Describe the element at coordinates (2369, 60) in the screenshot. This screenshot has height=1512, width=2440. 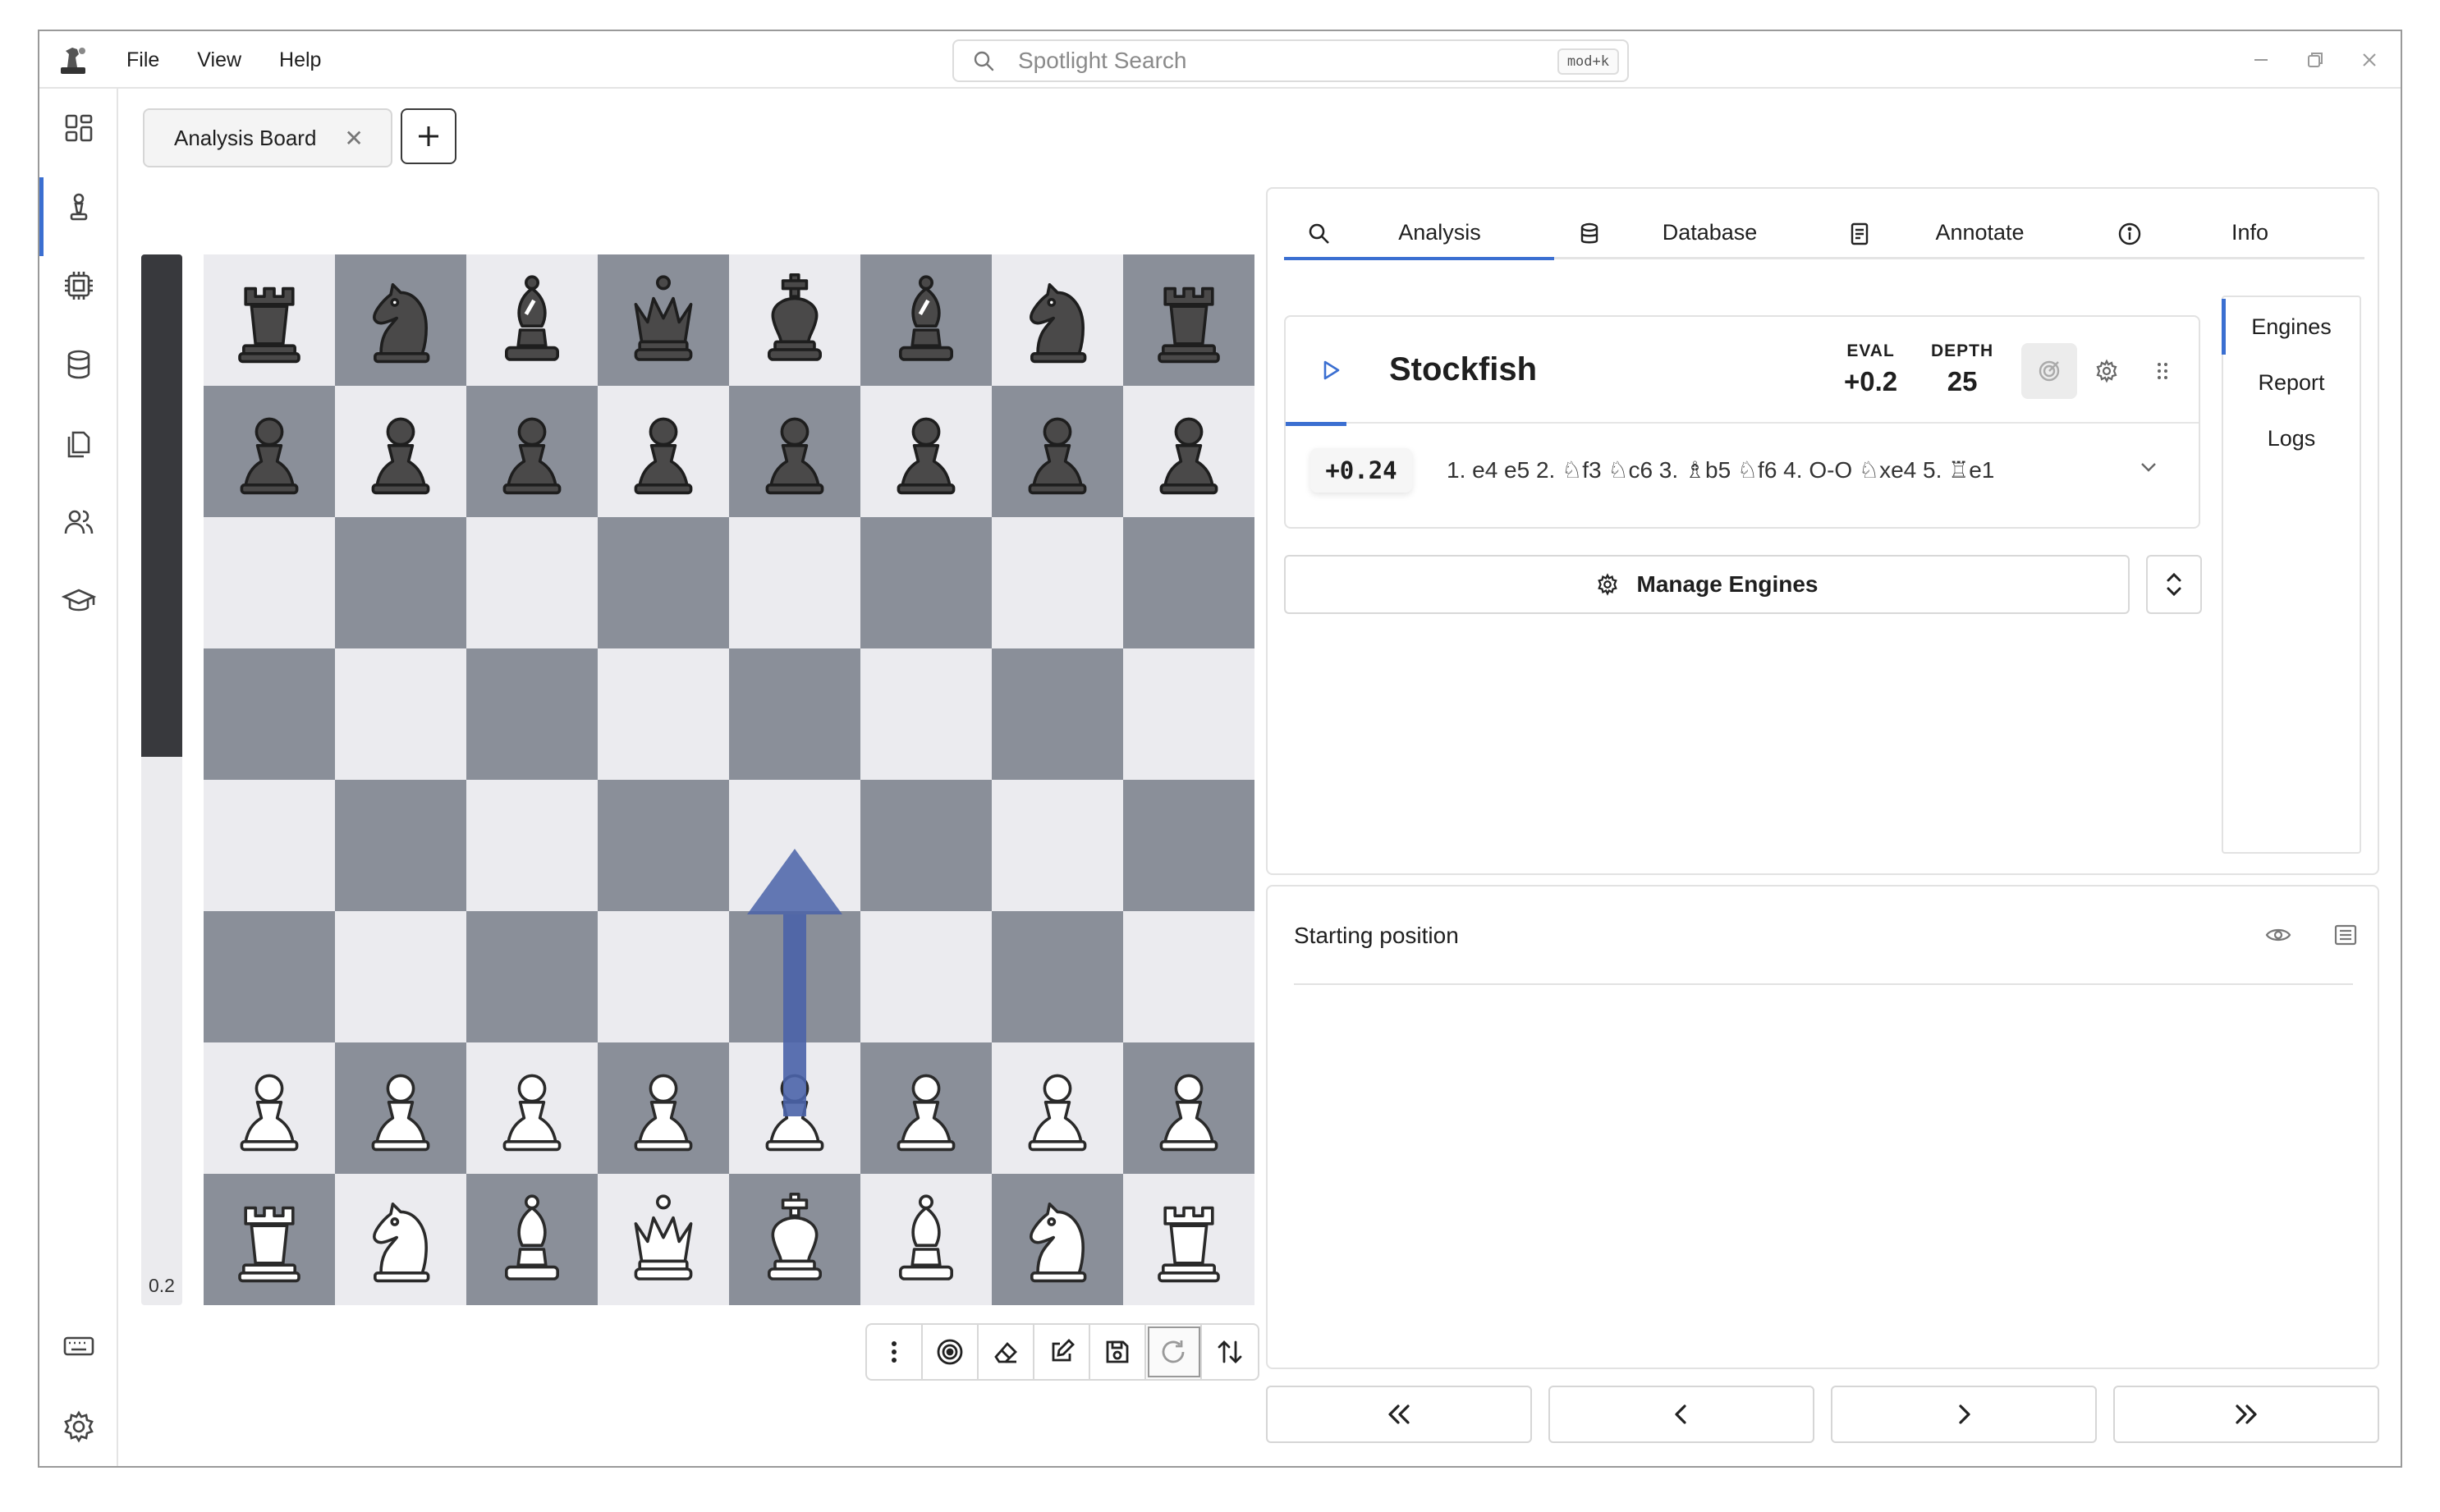
I see `close-window-button` at that location.